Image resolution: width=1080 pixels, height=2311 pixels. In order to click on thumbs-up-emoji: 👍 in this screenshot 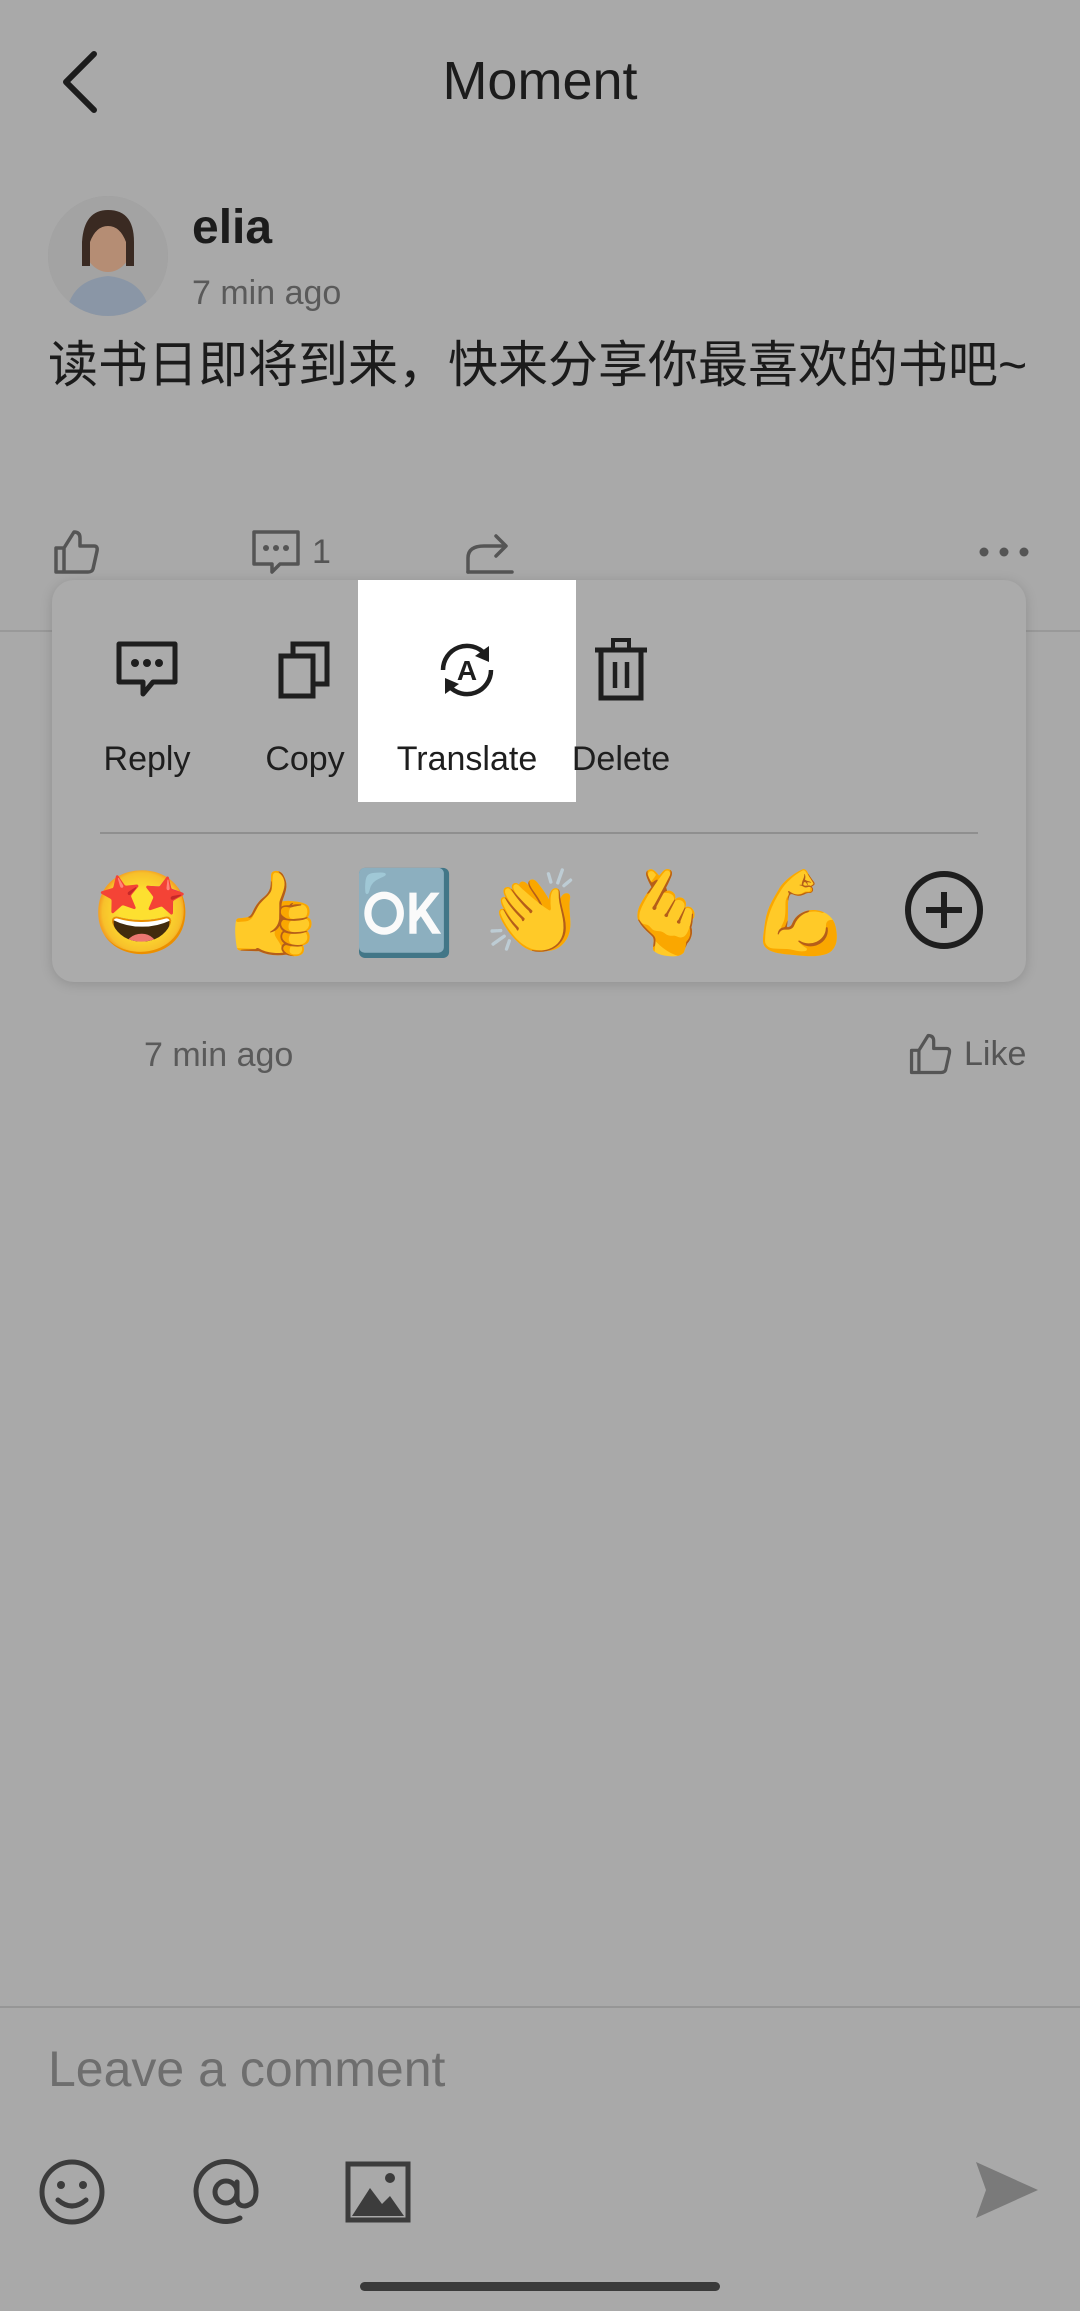, I will do `click(272, 914)`.